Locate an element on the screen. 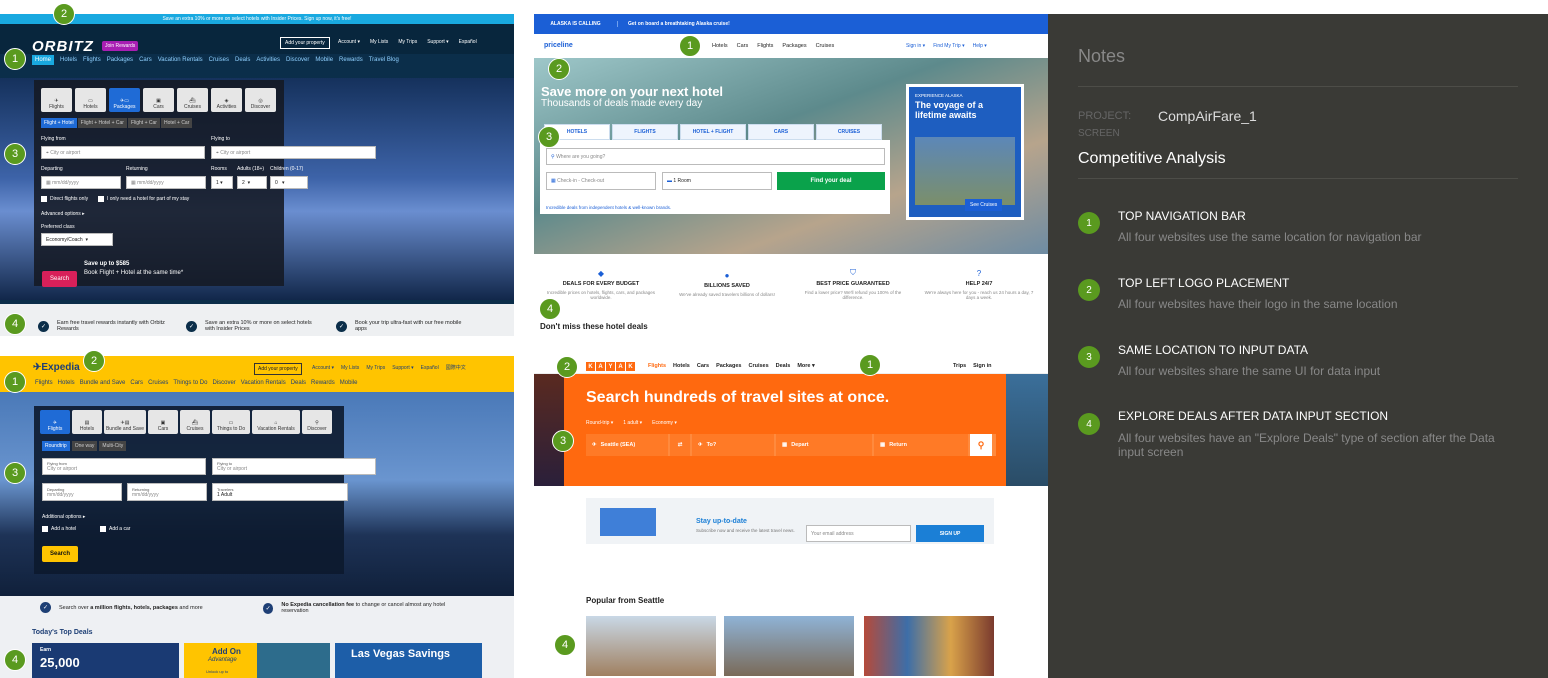 The image size is (1548, 678). passengers-select: 1 adult ▾ is located at coordinates (632, 423).